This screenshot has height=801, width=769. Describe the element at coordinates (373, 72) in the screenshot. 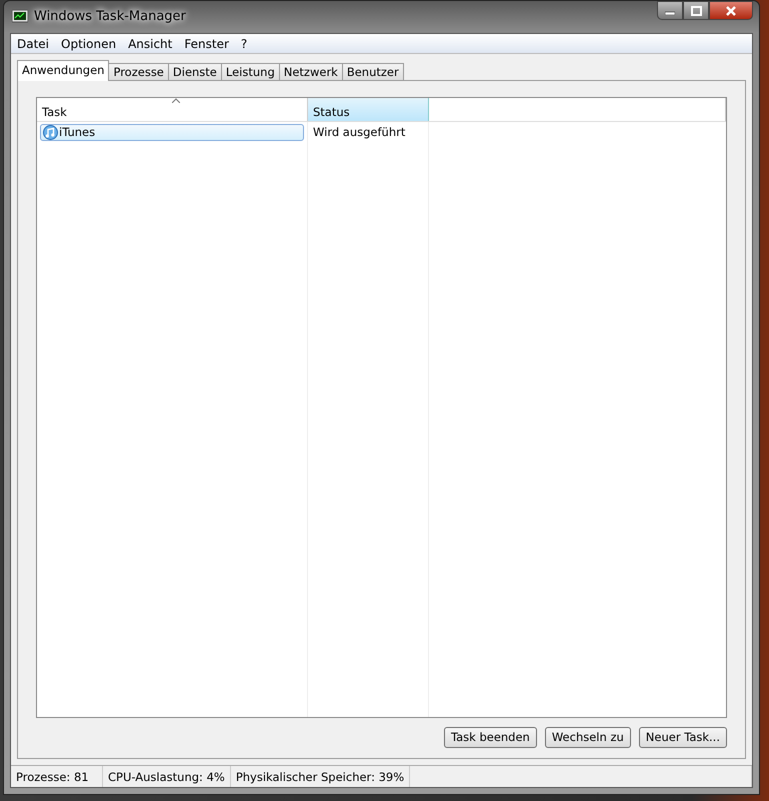

I see `tab: Benutzer` at that location.